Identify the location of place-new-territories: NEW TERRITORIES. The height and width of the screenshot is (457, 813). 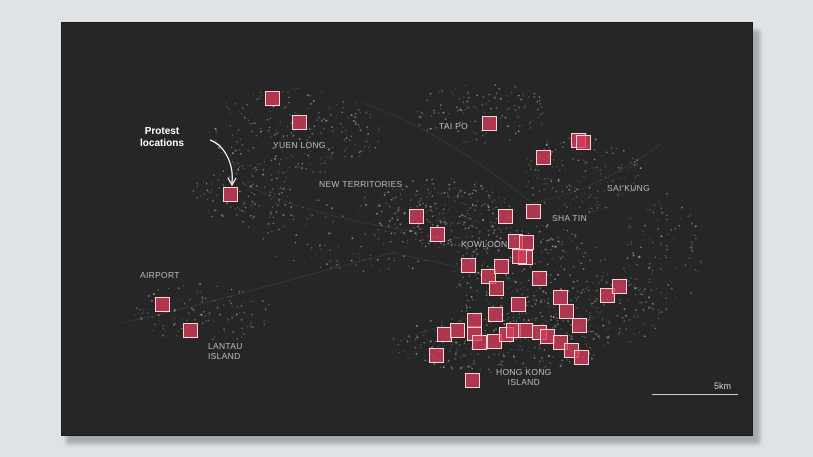
(361, 184).